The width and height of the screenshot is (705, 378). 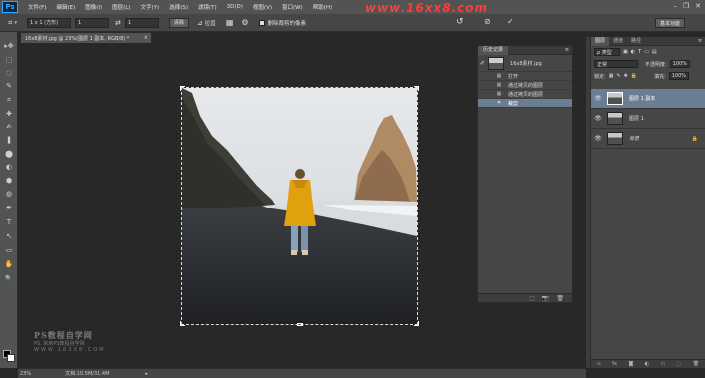 What do you see at coordinates (634, 76) in the screenshot?
I see `lock-all-icon: 🔒` at bounding box center [634, 76].